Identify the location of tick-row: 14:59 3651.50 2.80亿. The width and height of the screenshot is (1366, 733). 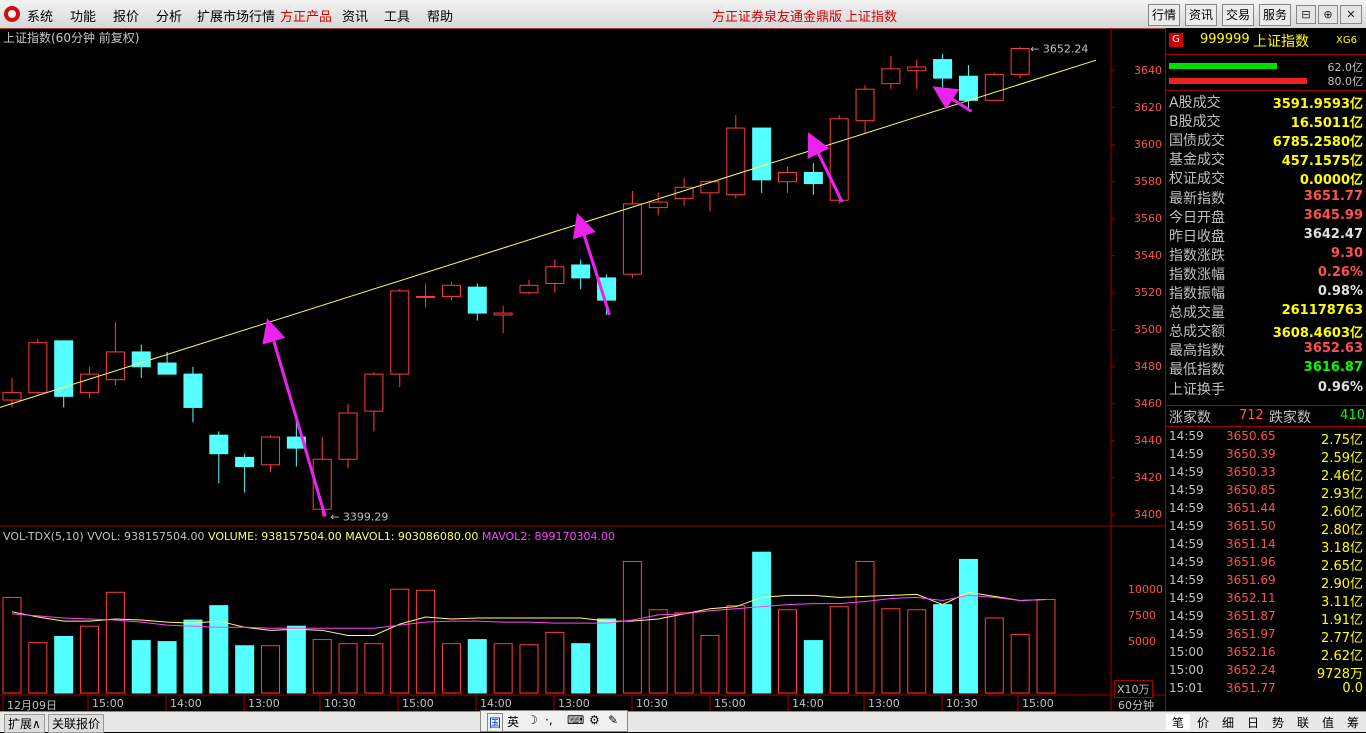
(1266, 528).